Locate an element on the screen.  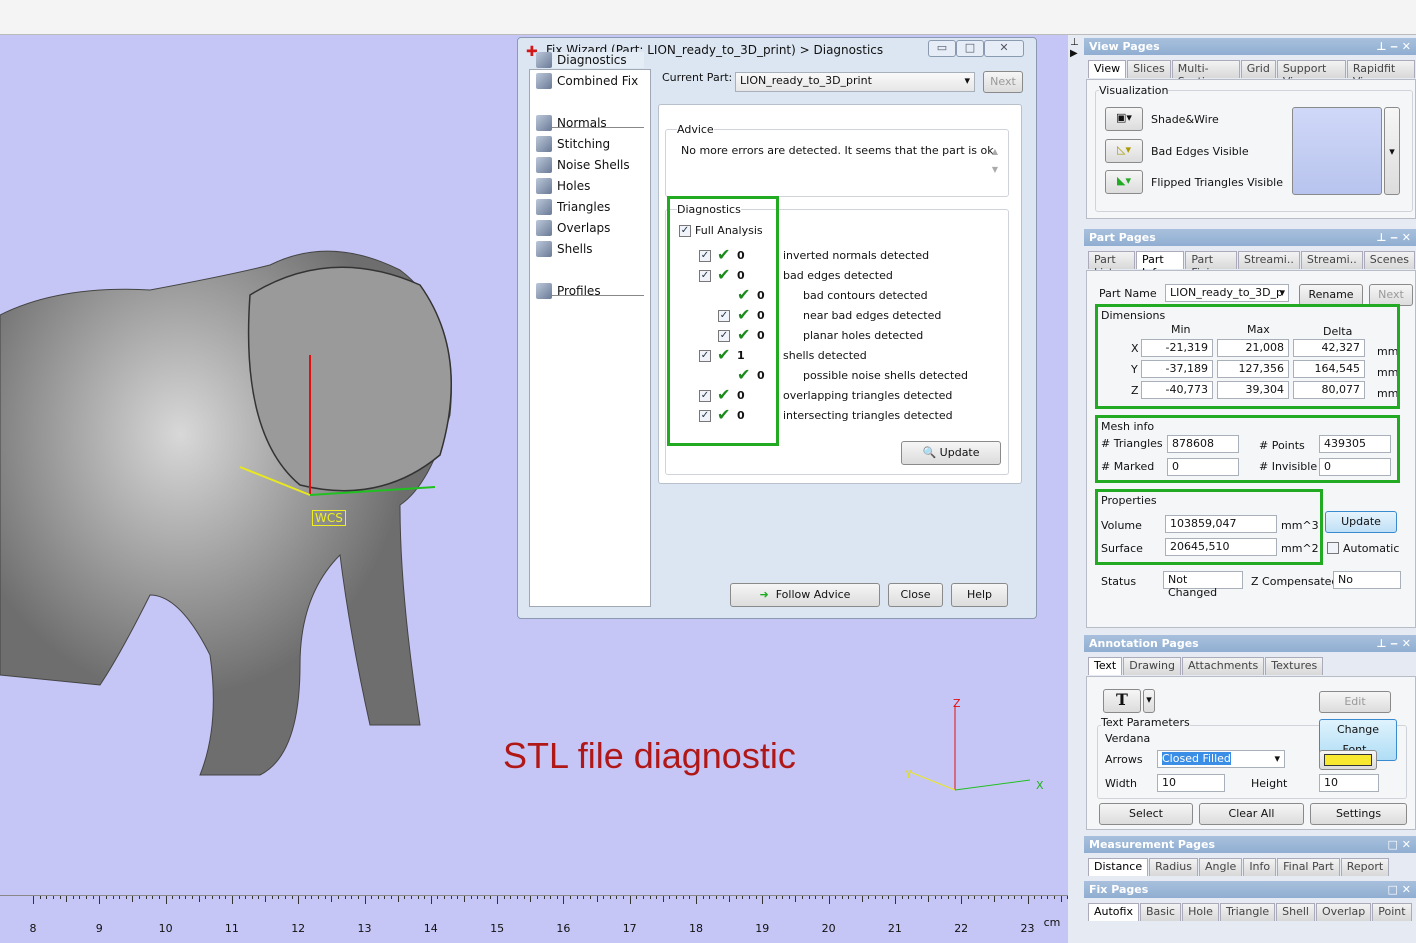
help-button: Help is located at coordinates (979, 595).